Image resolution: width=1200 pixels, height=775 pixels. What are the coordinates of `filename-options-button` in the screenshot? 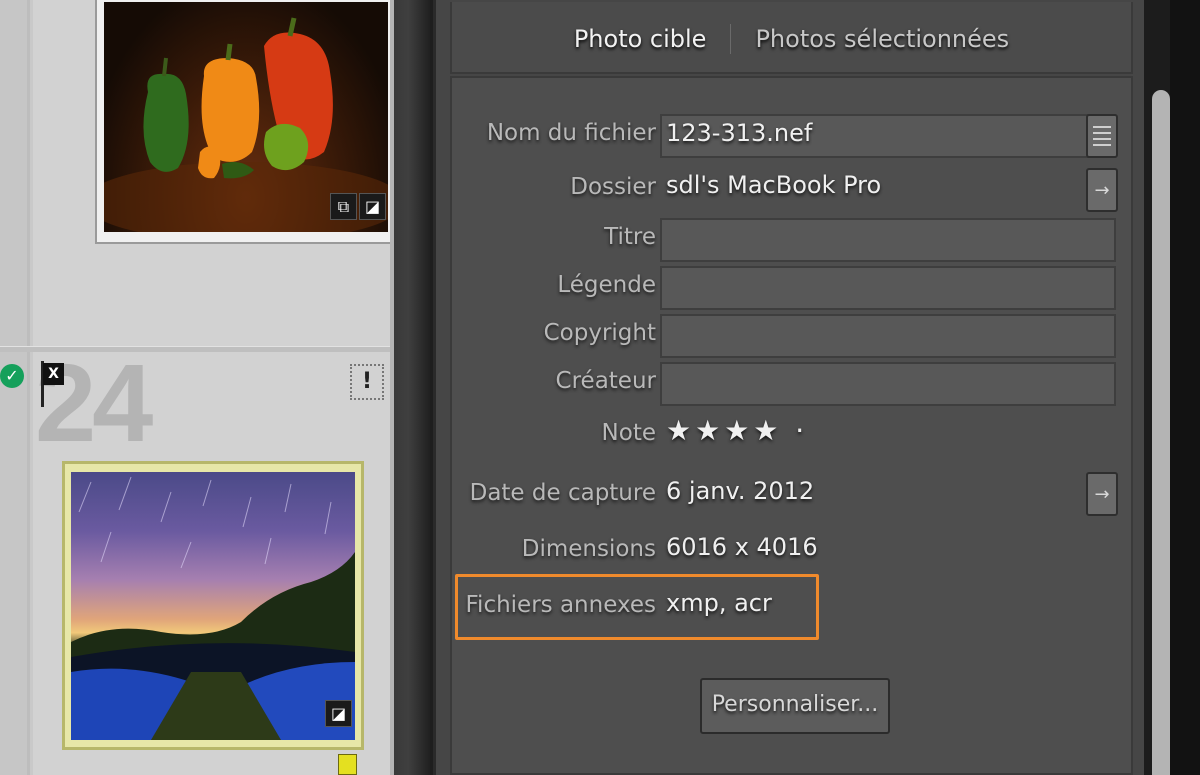 It's located at (1102, 136).